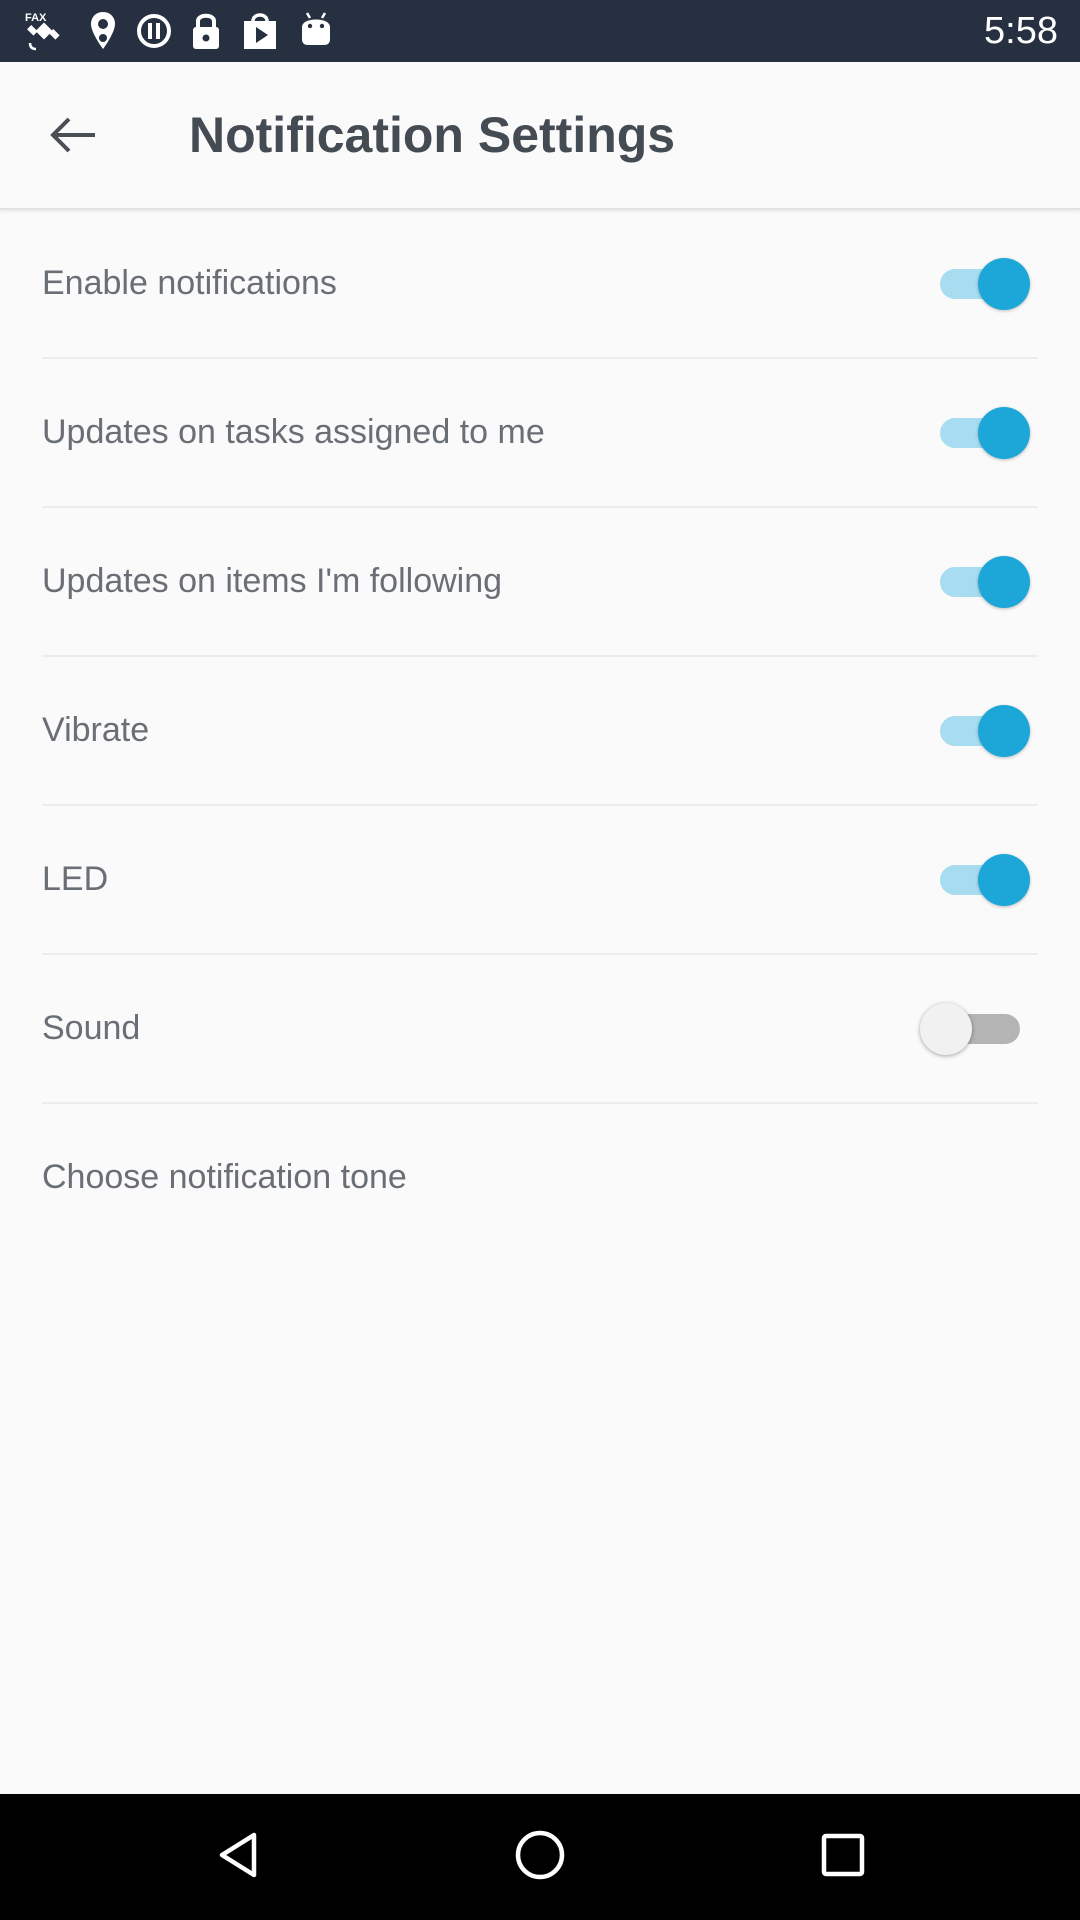  What do you see at coordinates (316, 31) in the screenshot?
I see `android-icon` at bounding box center [316, 31].